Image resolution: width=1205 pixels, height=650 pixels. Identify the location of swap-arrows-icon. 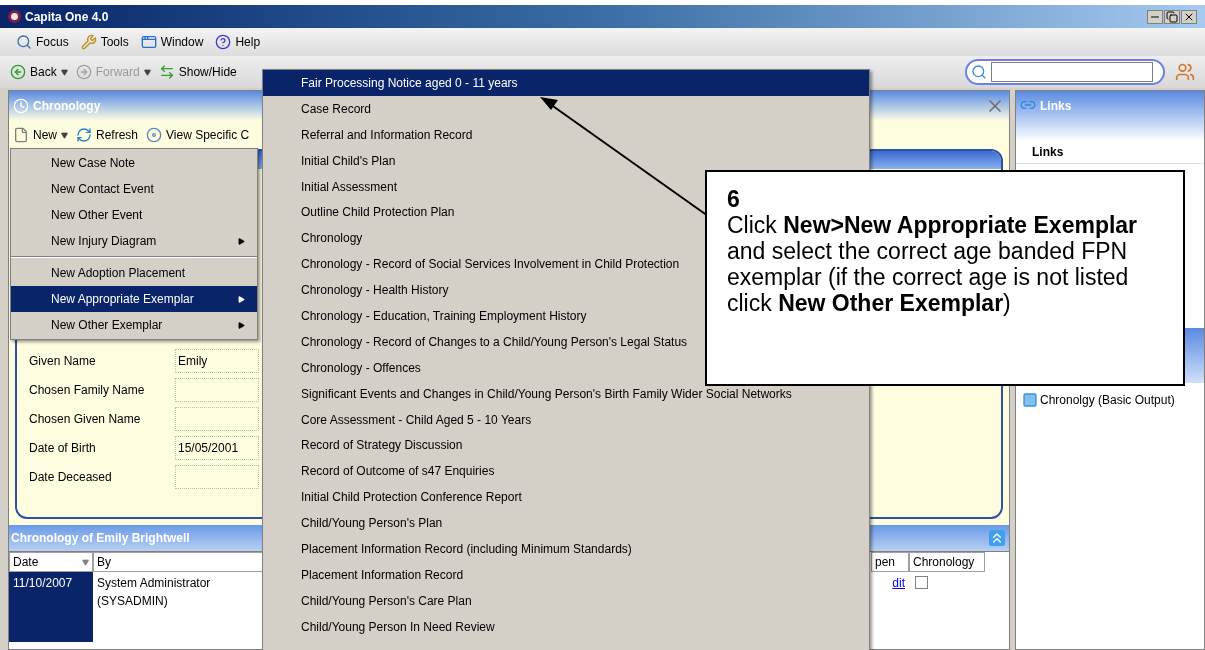
(166, 72).